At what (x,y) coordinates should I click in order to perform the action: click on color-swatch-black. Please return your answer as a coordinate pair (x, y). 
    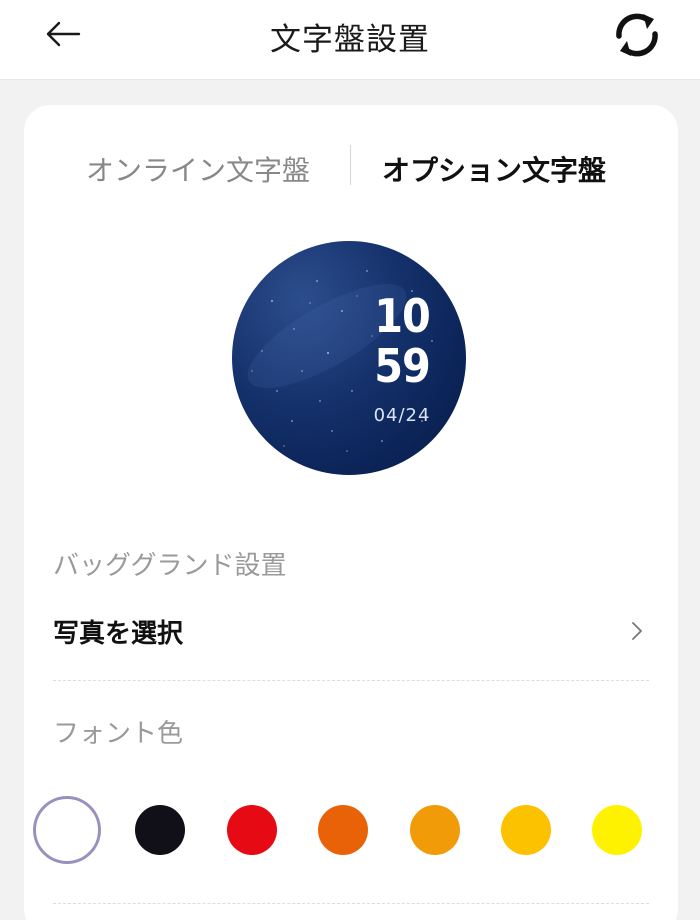
    Looking at the image, I should click on (160, 830).